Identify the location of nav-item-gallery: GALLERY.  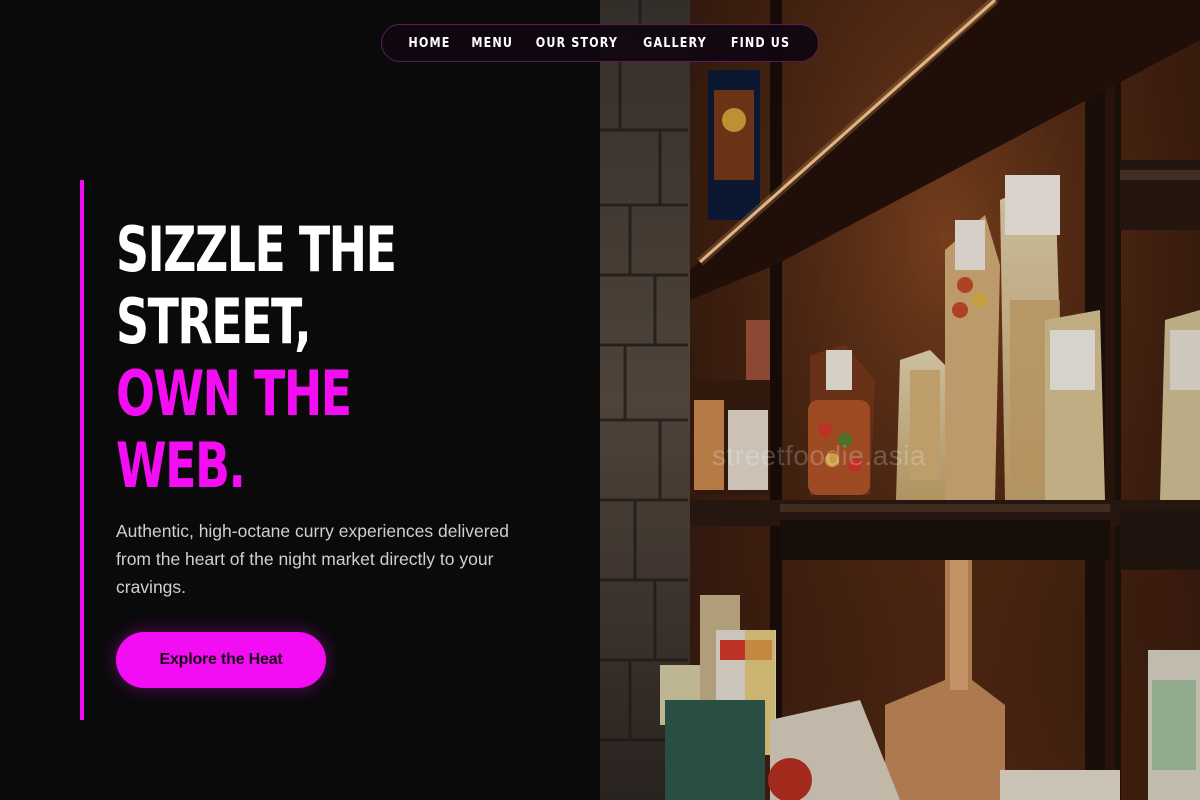
(676, 43).